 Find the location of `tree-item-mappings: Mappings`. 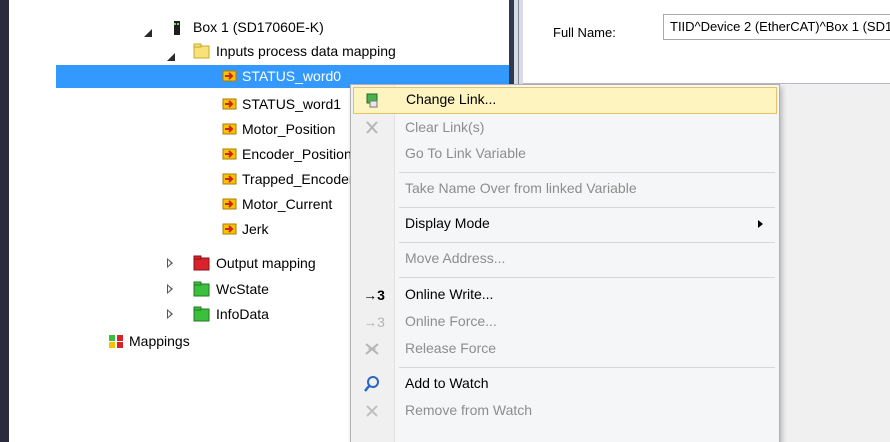

tree-item-mappings: Mappings is located at coordinates (159, 341).